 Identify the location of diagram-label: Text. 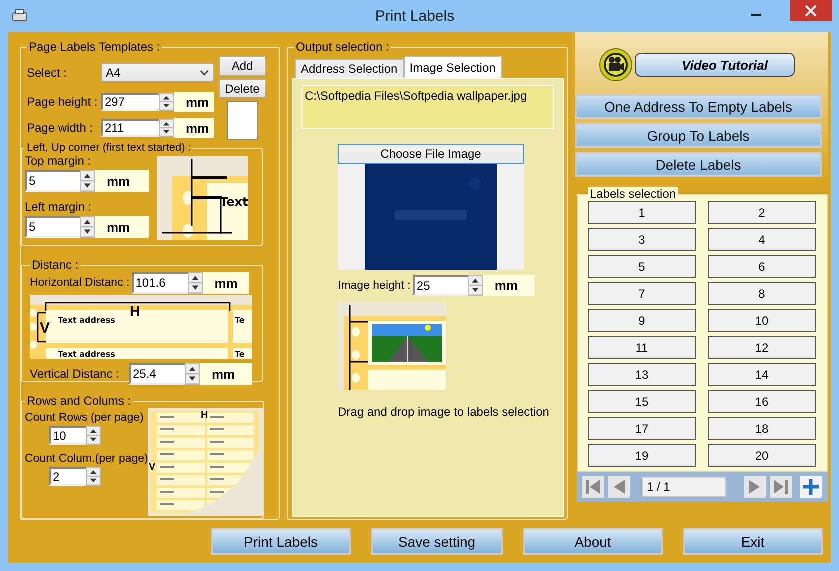
(234, 202).